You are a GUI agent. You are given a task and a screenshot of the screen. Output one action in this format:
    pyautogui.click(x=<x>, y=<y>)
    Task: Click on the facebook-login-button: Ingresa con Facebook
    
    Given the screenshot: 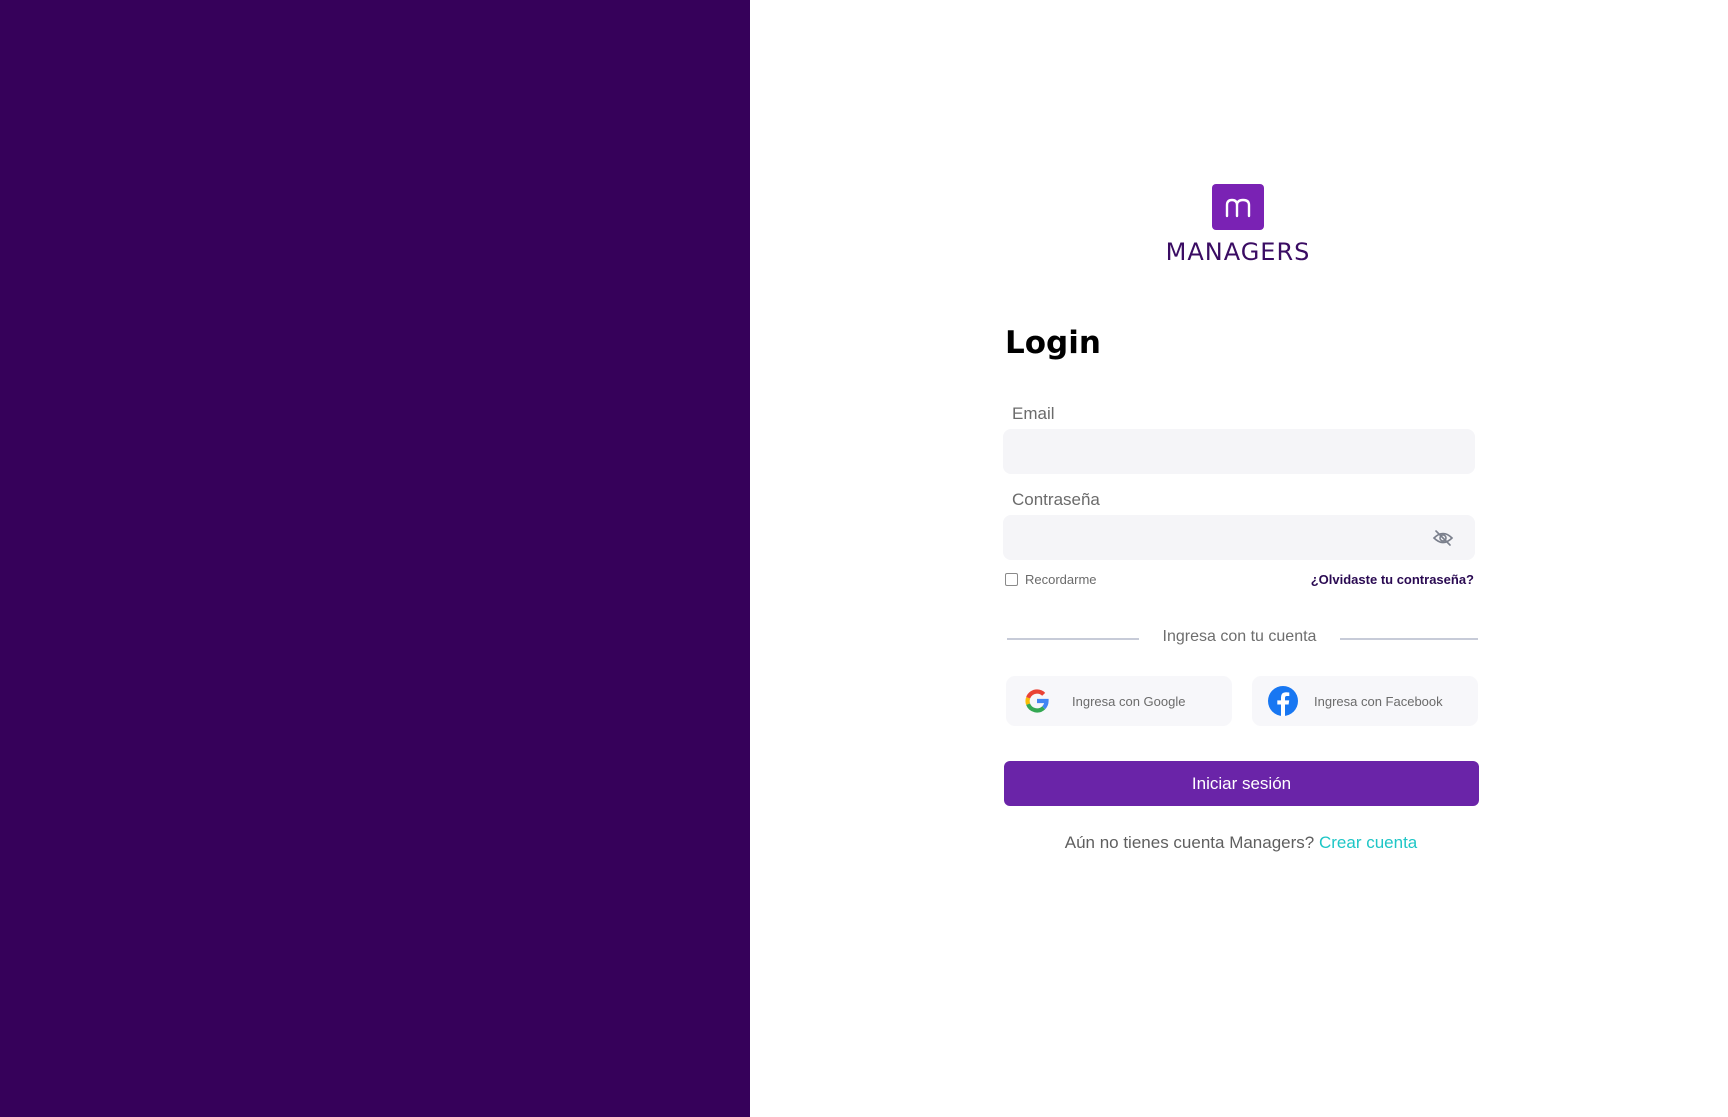 What is the action you would take?
    pyautogui.click(x=1365, y=701)
    